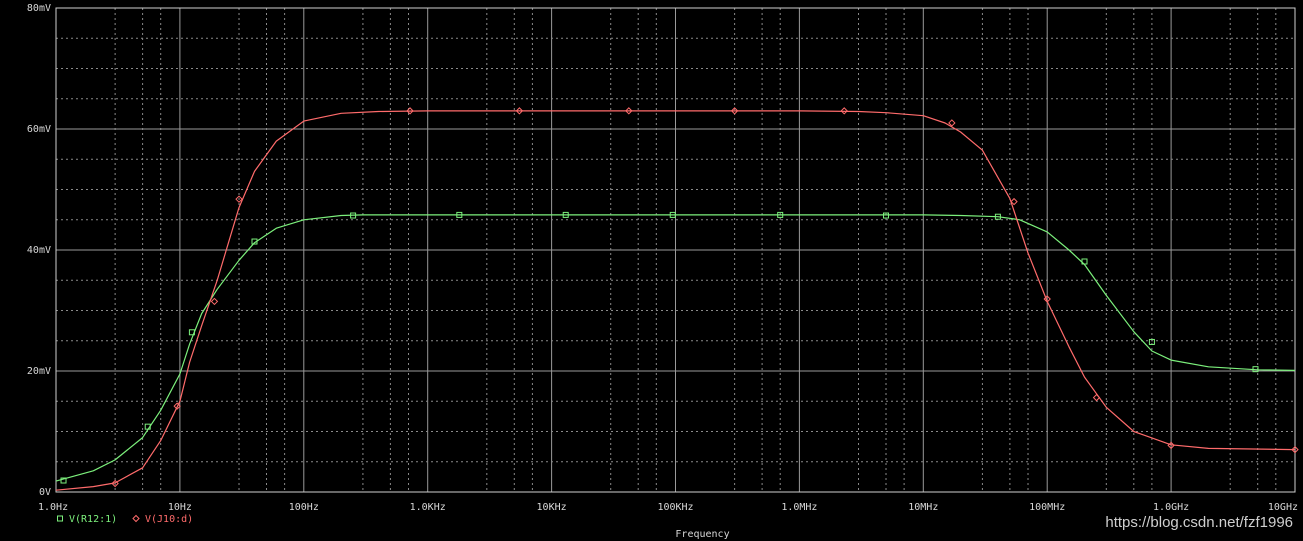  I want to click on legend-label-1: V(R12:1), so click(93, 519).